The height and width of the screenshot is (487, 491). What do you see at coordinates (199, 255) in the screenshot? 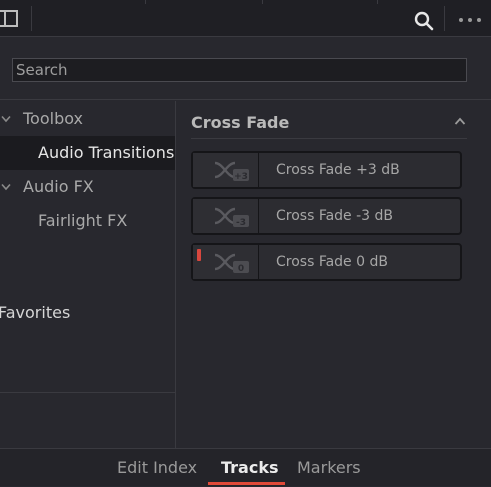
I see `marker-flag-icon` at bounding box center [199, 255].